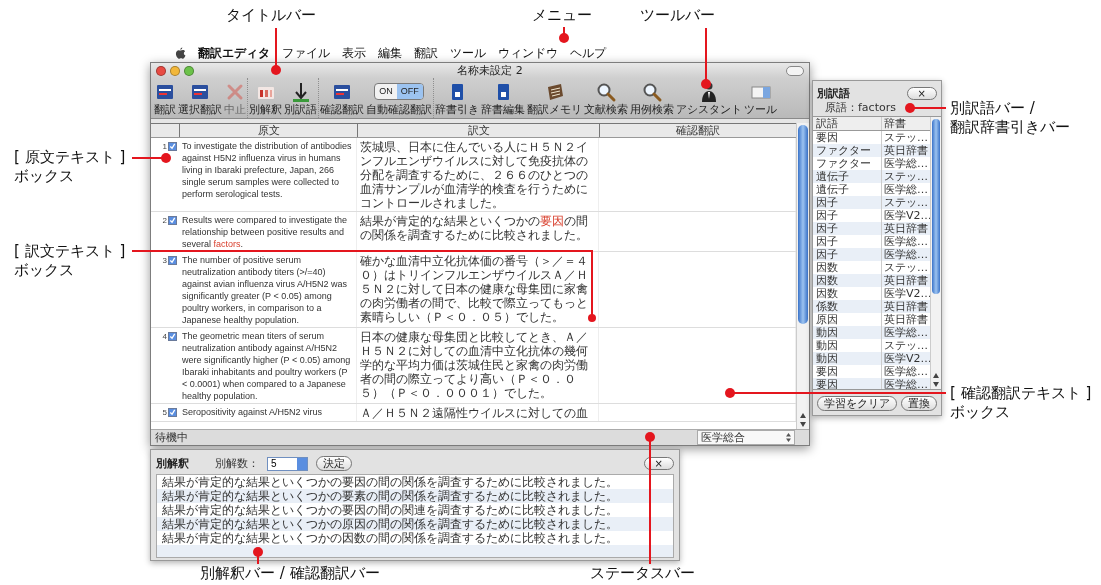 This screenshot has width=1101, height=585. What do you see at coordinates (606, 92) in the screenshot?
I see `search-icon` at bounding box center [606, 92].